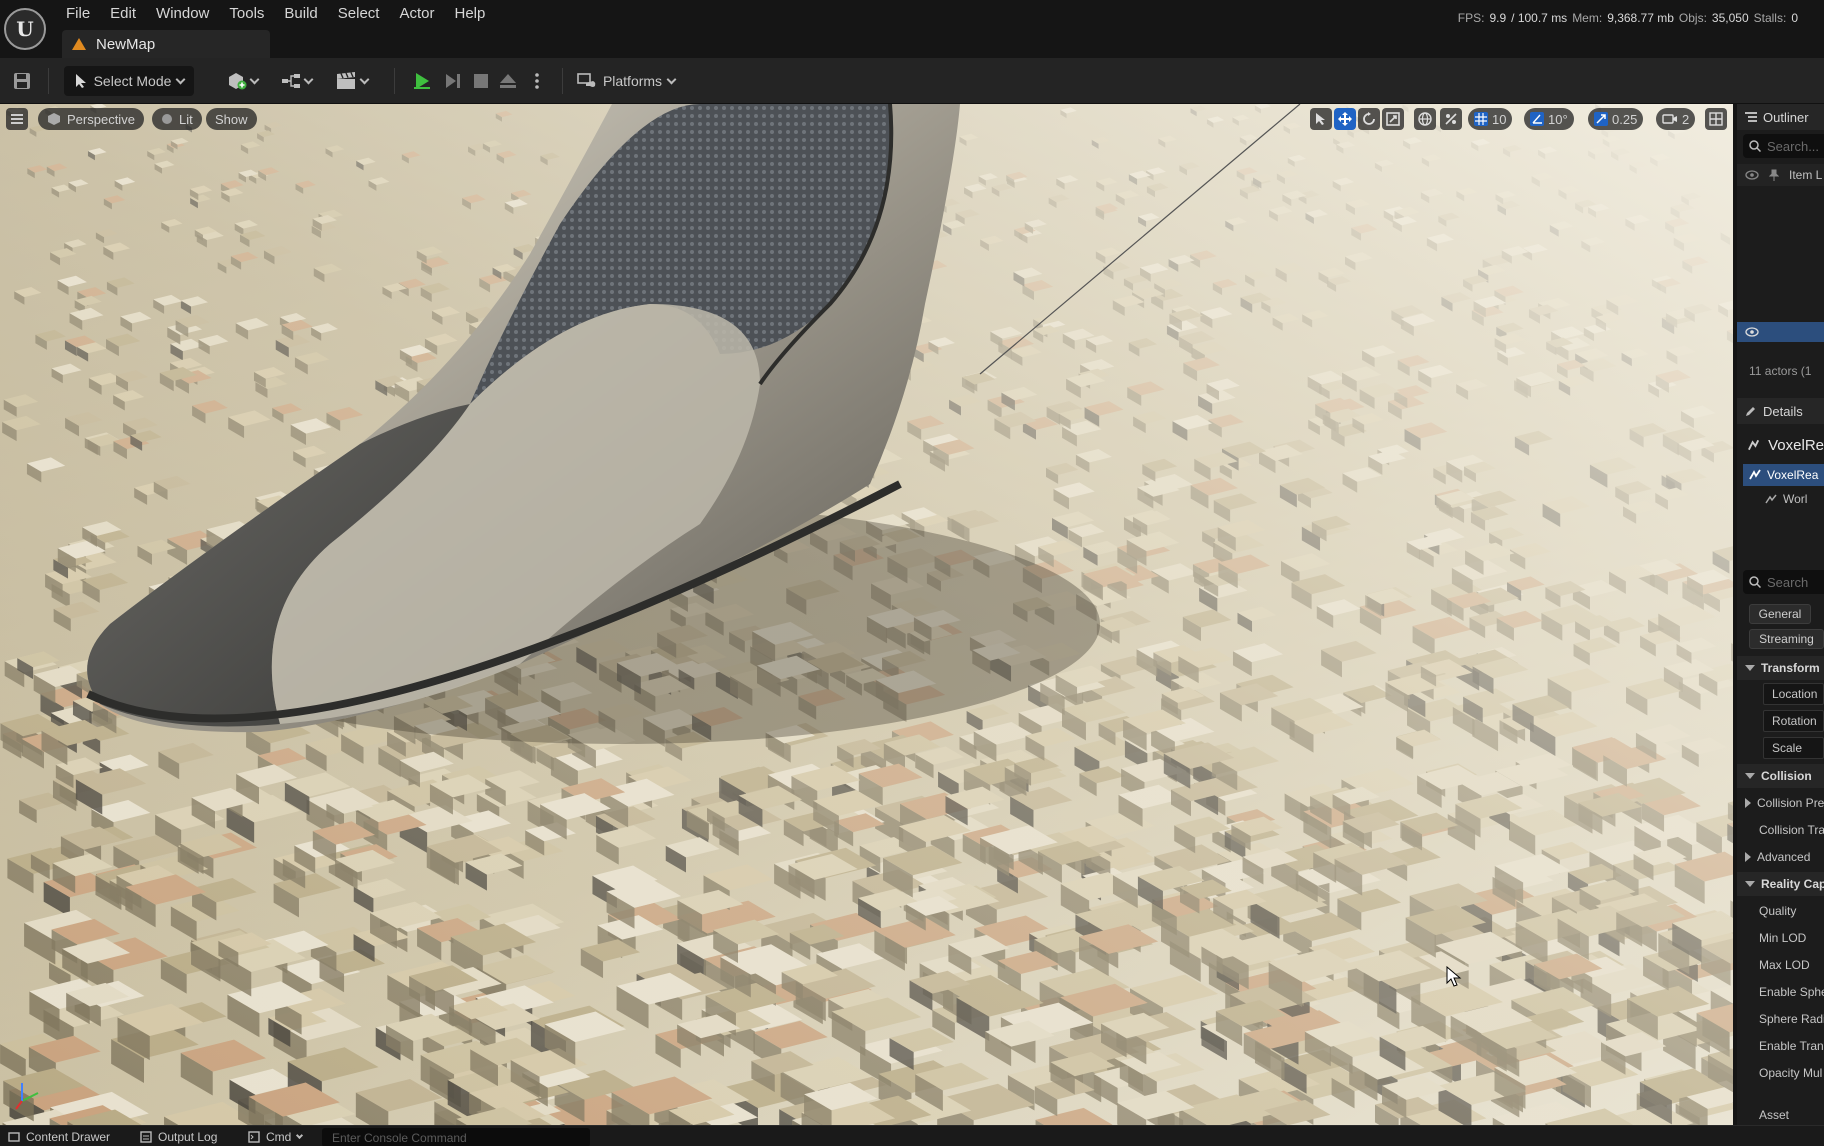 This screenshot has height=1146, width=1824. Describe the element at coordinates (91, 119) in the screenshot. I see `perspective-button: Perspective` at that location.